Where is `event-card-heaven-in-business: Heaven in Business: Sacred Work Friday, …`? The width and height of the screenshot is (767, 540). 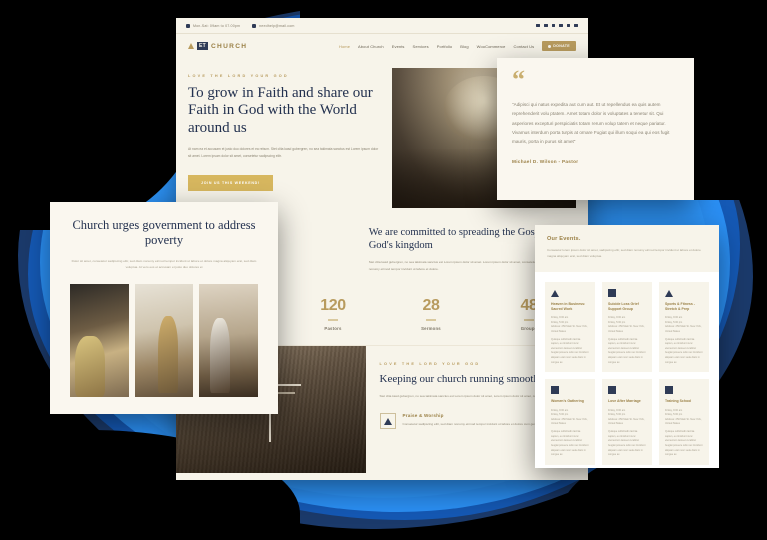 event-card-heaven-in-business: Heaven in Business: Sacred Work Friday, … is located at coordinates (570, 327).